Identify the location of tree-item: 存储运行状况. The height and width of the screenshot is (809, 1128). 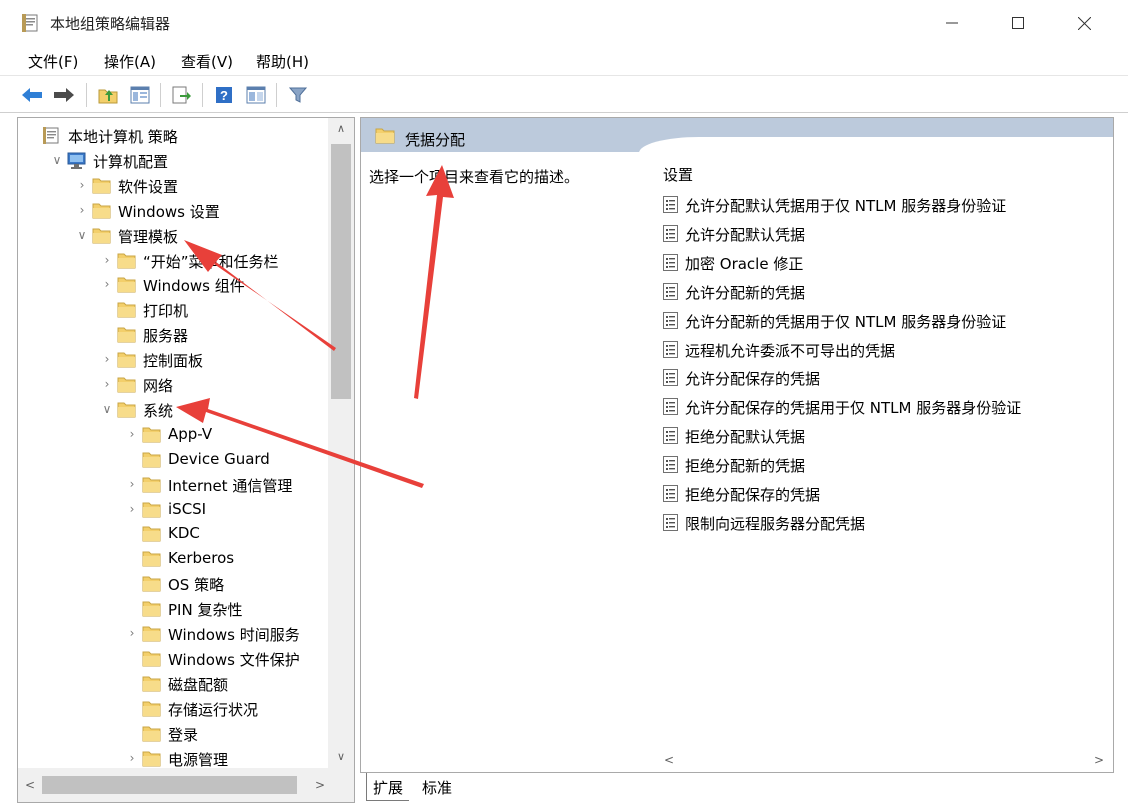
(173, 709).